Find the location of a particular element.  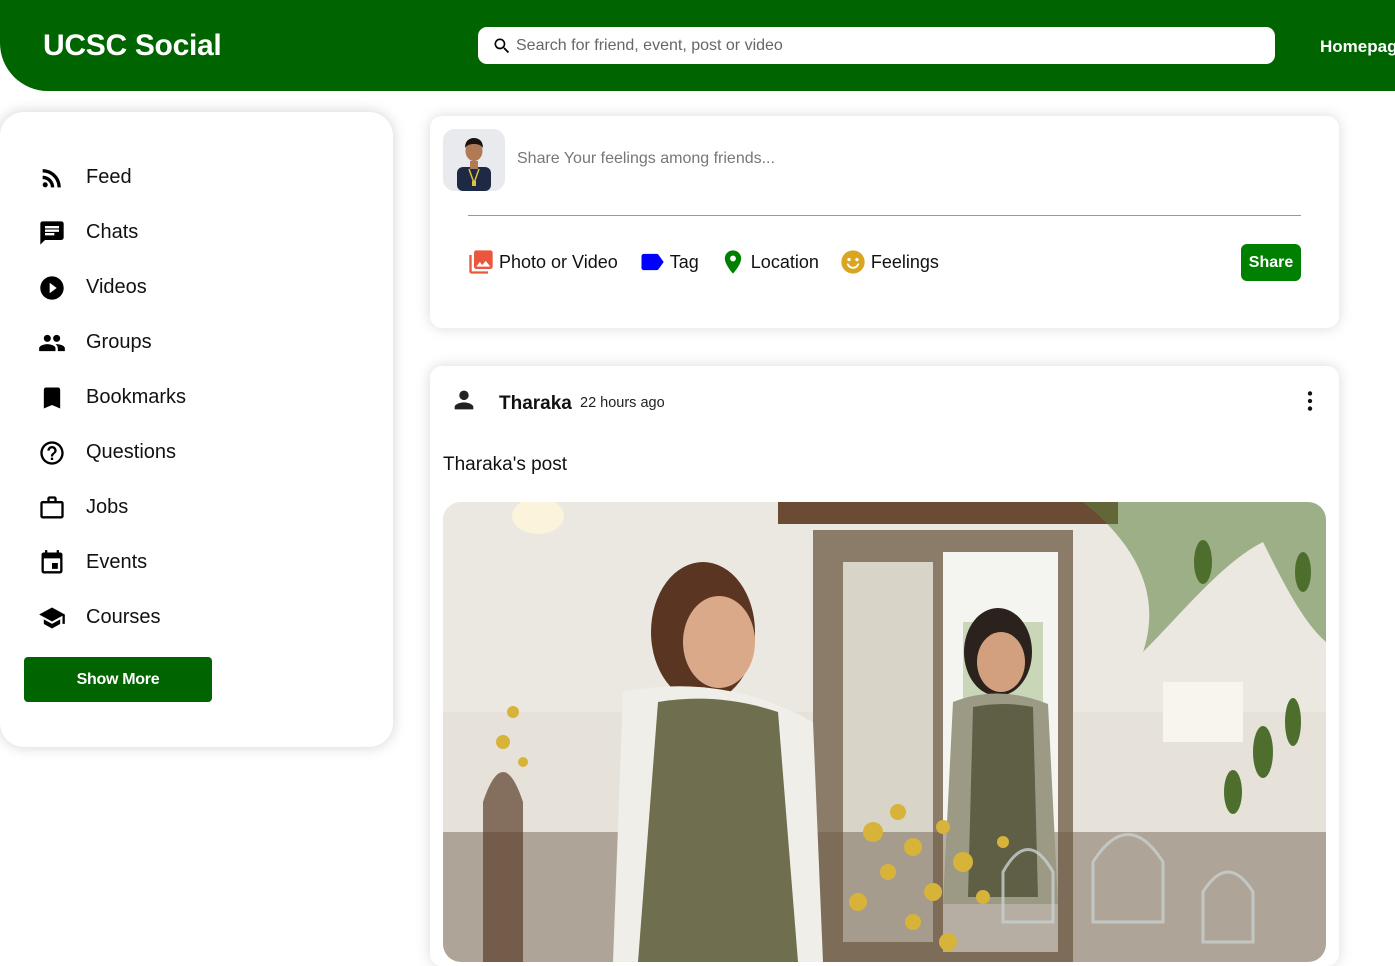

sidebar-item-label: Bookmarks is located at coordinates (136, 397).